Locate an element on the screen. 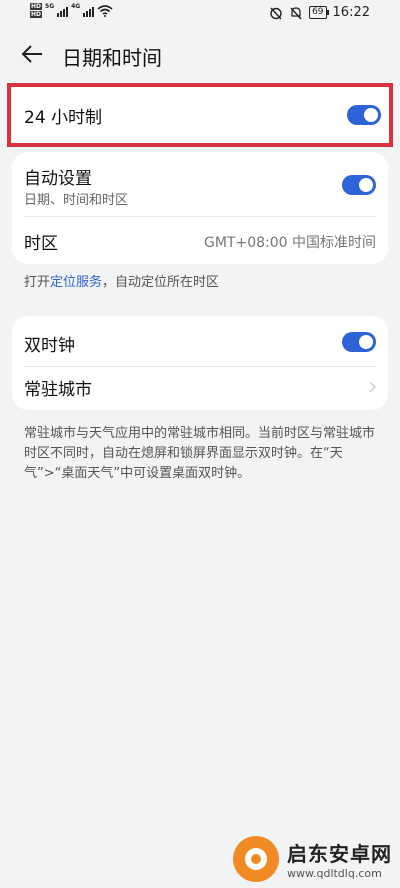  location-note: 打开定位服务，自动定位所在时区 is located at coordinates (121, 283).